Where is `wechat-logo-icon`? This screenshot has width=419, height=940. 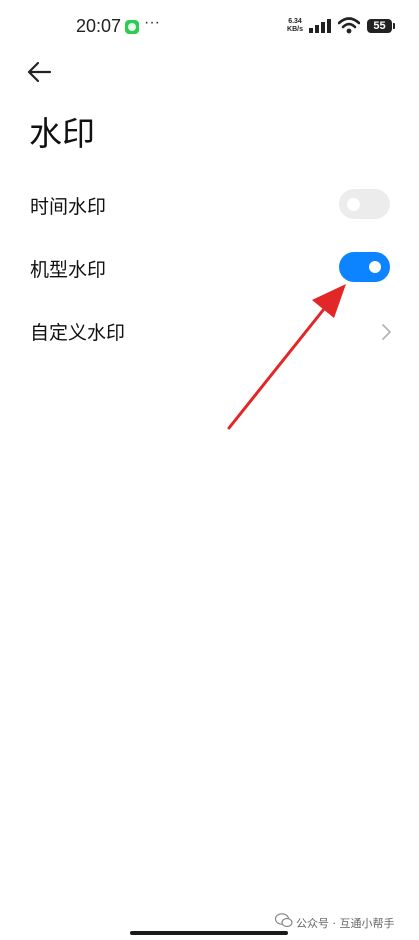 wechat-logo-icon is located at coordinates (284, 920).